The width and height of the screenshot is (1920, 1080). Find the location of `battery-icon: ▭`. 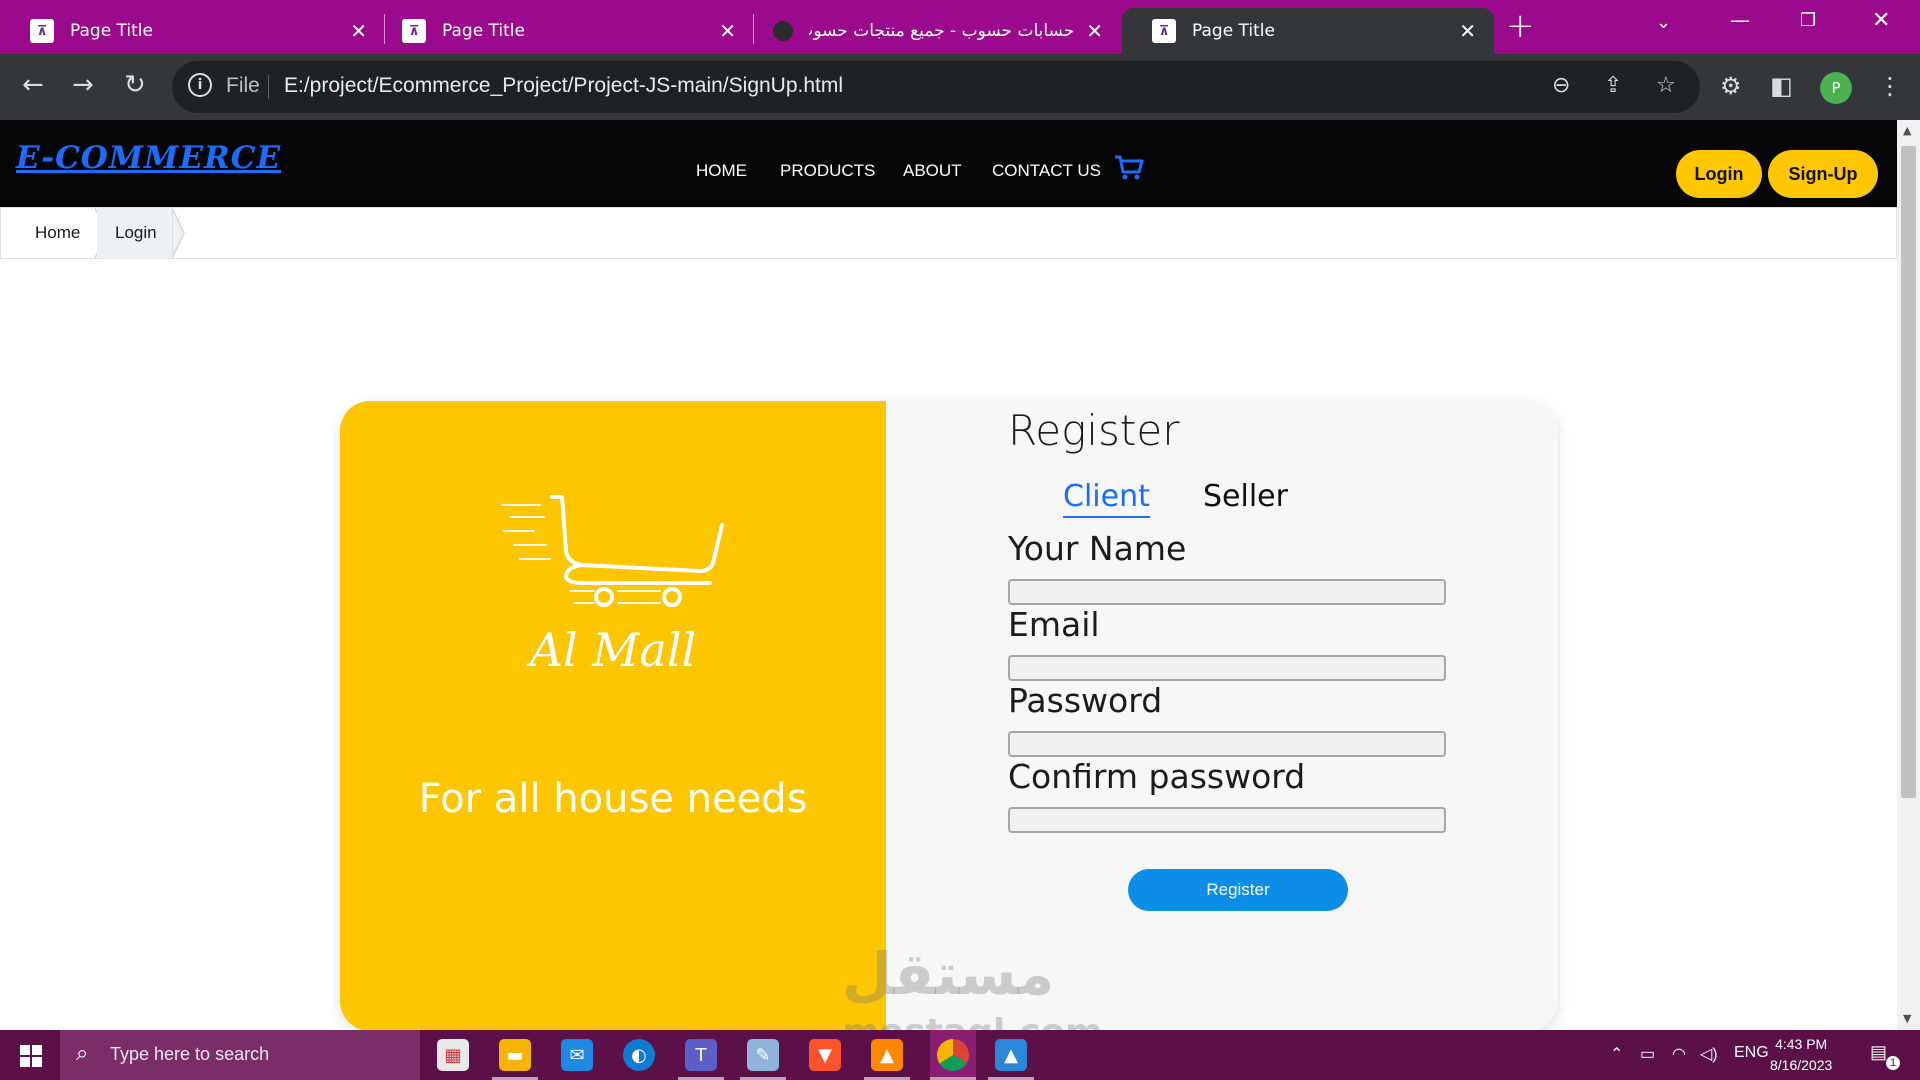

battery-icon: ▭ is located at coordinates (1647, 1054).